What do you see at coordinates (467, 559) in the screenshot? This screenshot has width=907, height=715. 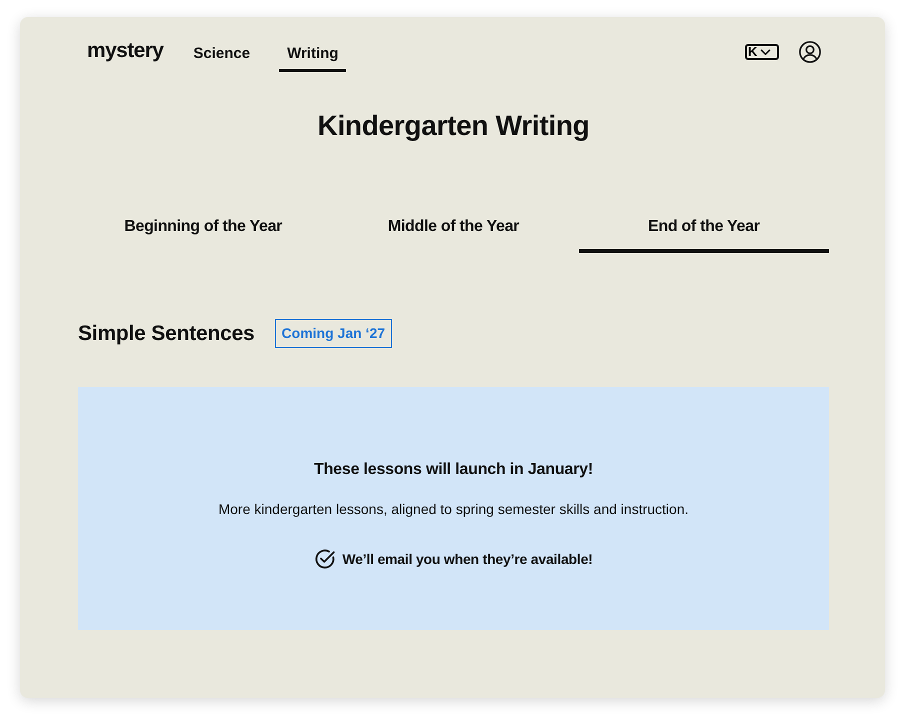 I see `confirmation-text: We’ll email you when they’re available!` at bounding box center [467, 559].